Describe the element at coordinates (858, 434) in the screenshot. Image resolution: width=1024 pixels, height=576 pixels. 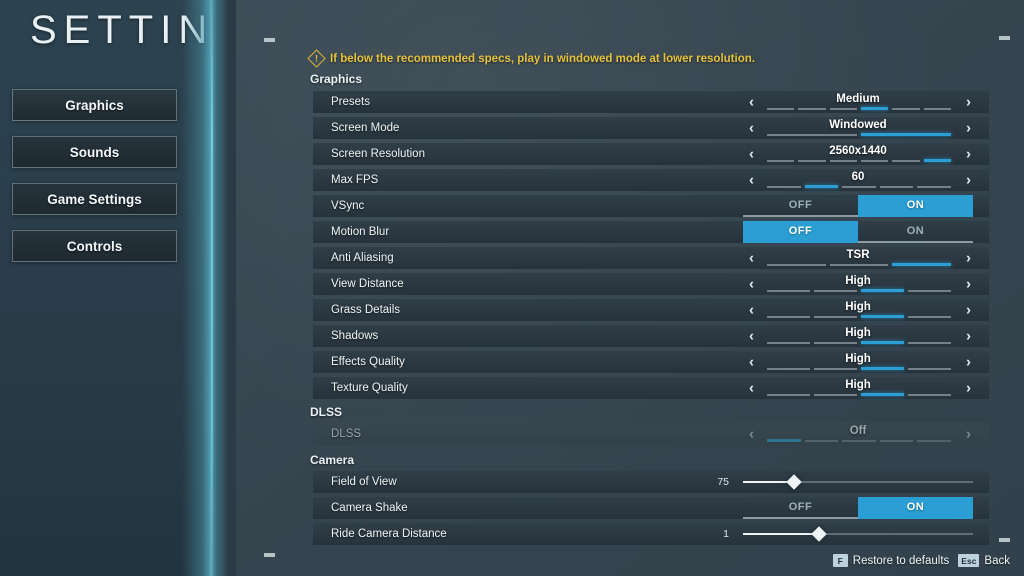
I see `stepper-control: ‹ Off ›` at that location.